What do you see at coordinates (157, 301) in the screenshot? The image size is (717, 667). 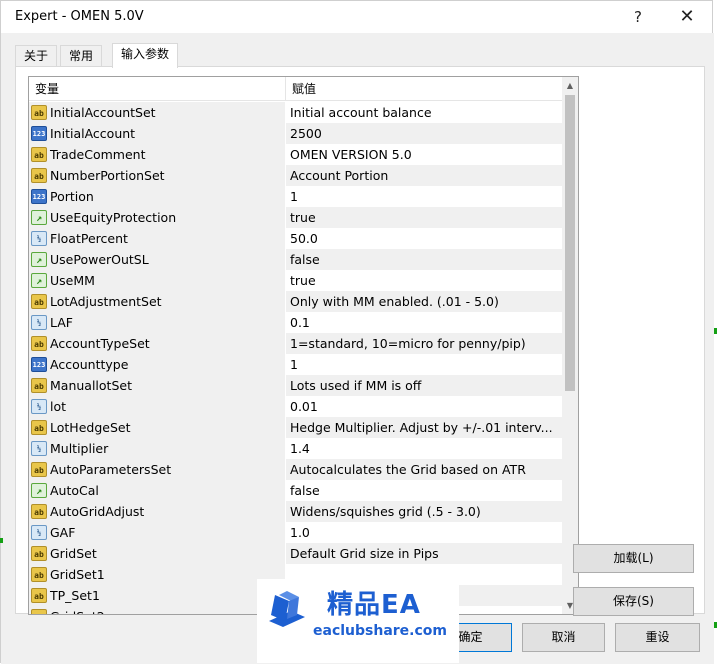 I see `variable-cell: ab LotAdjustmentSet` at bounding box center [157, 301].